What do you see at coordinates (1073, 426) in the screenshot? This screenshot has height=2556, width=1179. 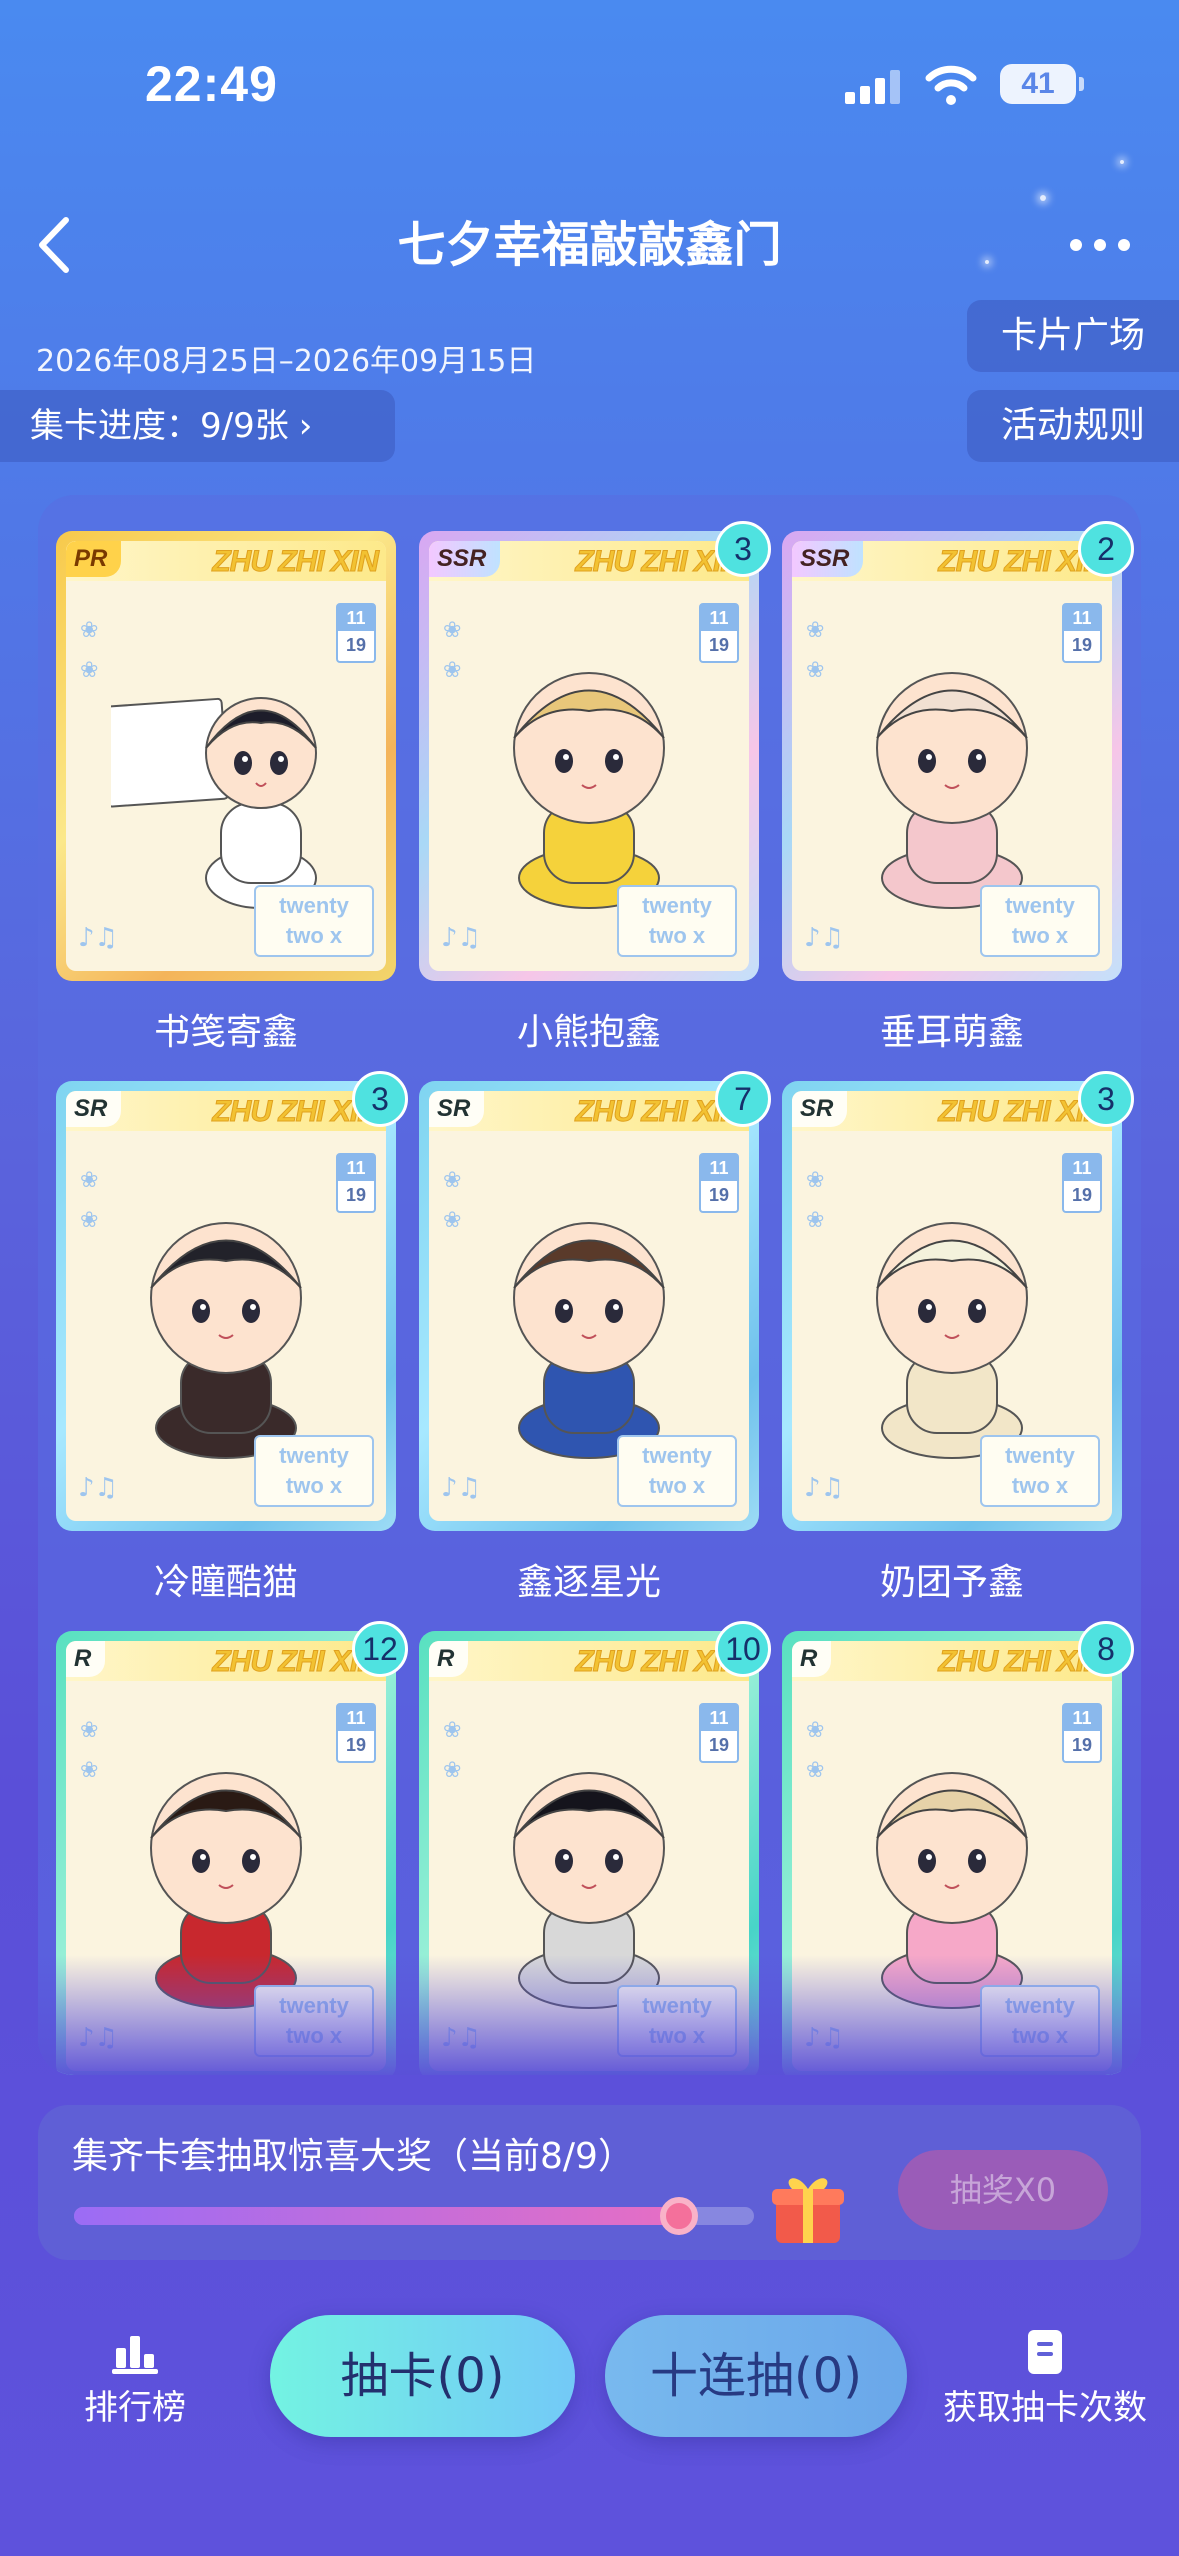 I see `activity-rules-button: 活动规则` at bounding box center [1073, 426].